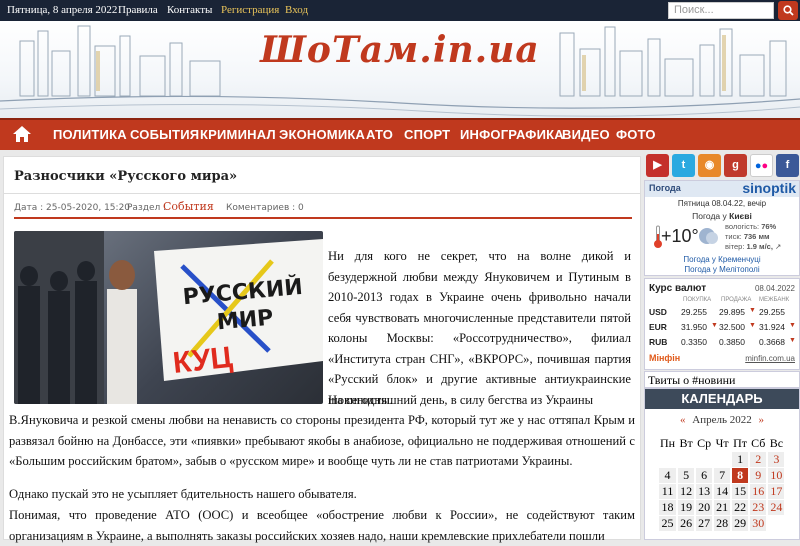 Image resolution: width=800 pixels, height=546 pixels. What do you see at coordinates (678, 288) in the screenshot?
I see `currency-title: Курс валют` at bounding box center [678, 288].